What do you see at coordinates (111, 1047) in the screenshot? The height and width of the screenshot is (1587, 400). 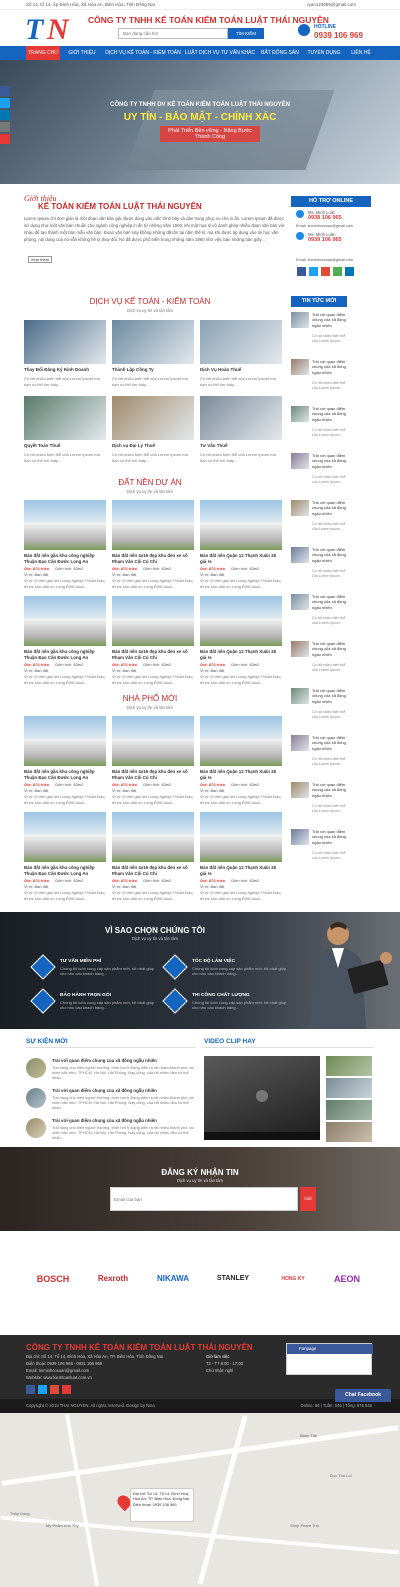 I see `events-divider` at bounding box center [111, 1047].